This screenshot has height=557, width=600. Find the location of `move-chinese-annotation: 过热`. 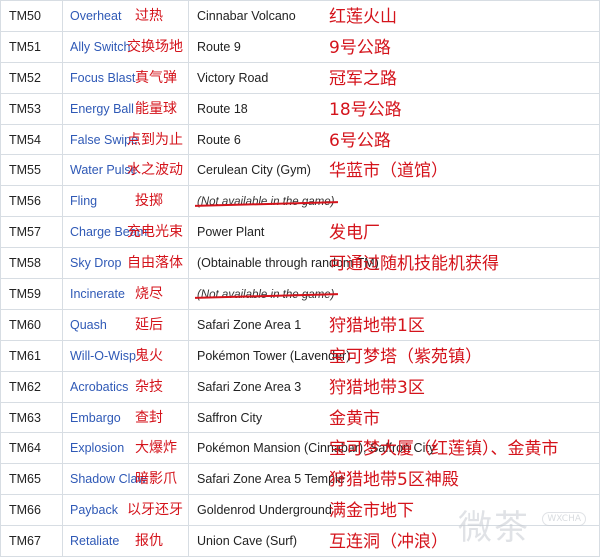

move-chinese-annotation: 过热 is located at coordinates (149, 16).